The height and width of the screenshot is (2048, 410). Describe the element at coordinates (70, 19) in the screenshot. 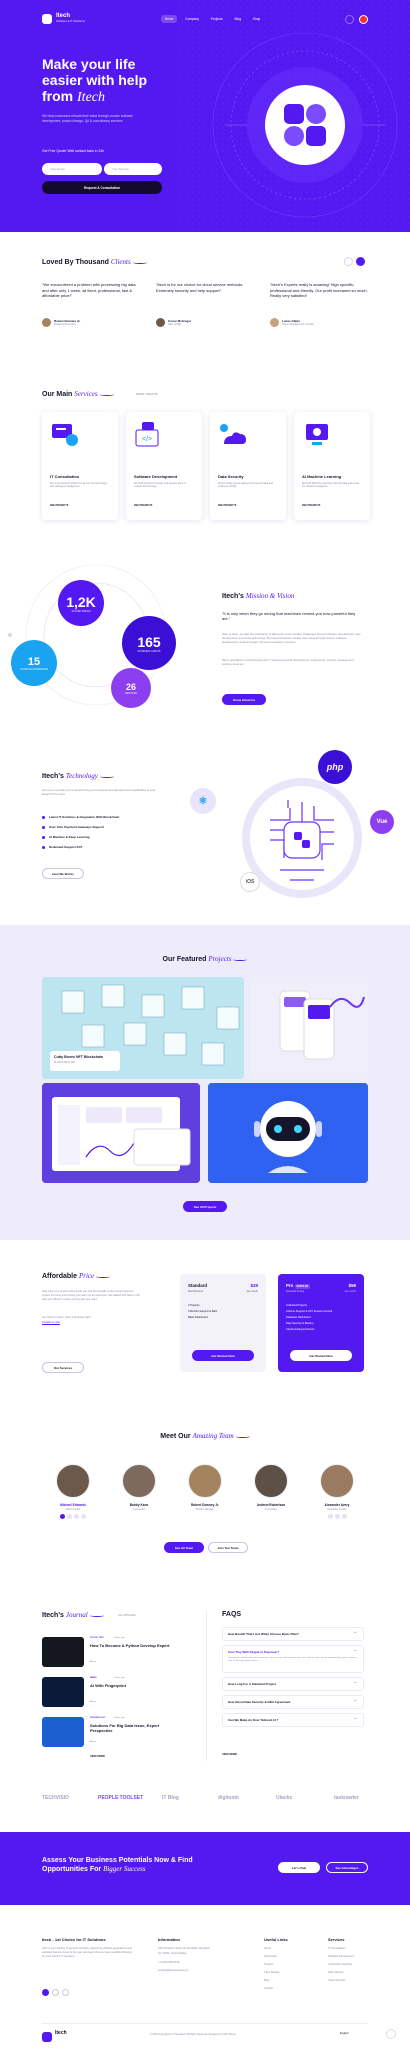

I see `brand-name: Itech Software & IT Solutions` at that location.